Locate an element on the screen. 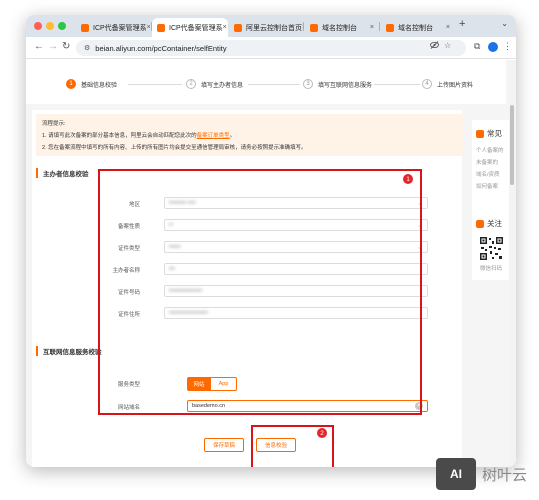  faq-item: 如何备案 is located at coordinates (487, 186).